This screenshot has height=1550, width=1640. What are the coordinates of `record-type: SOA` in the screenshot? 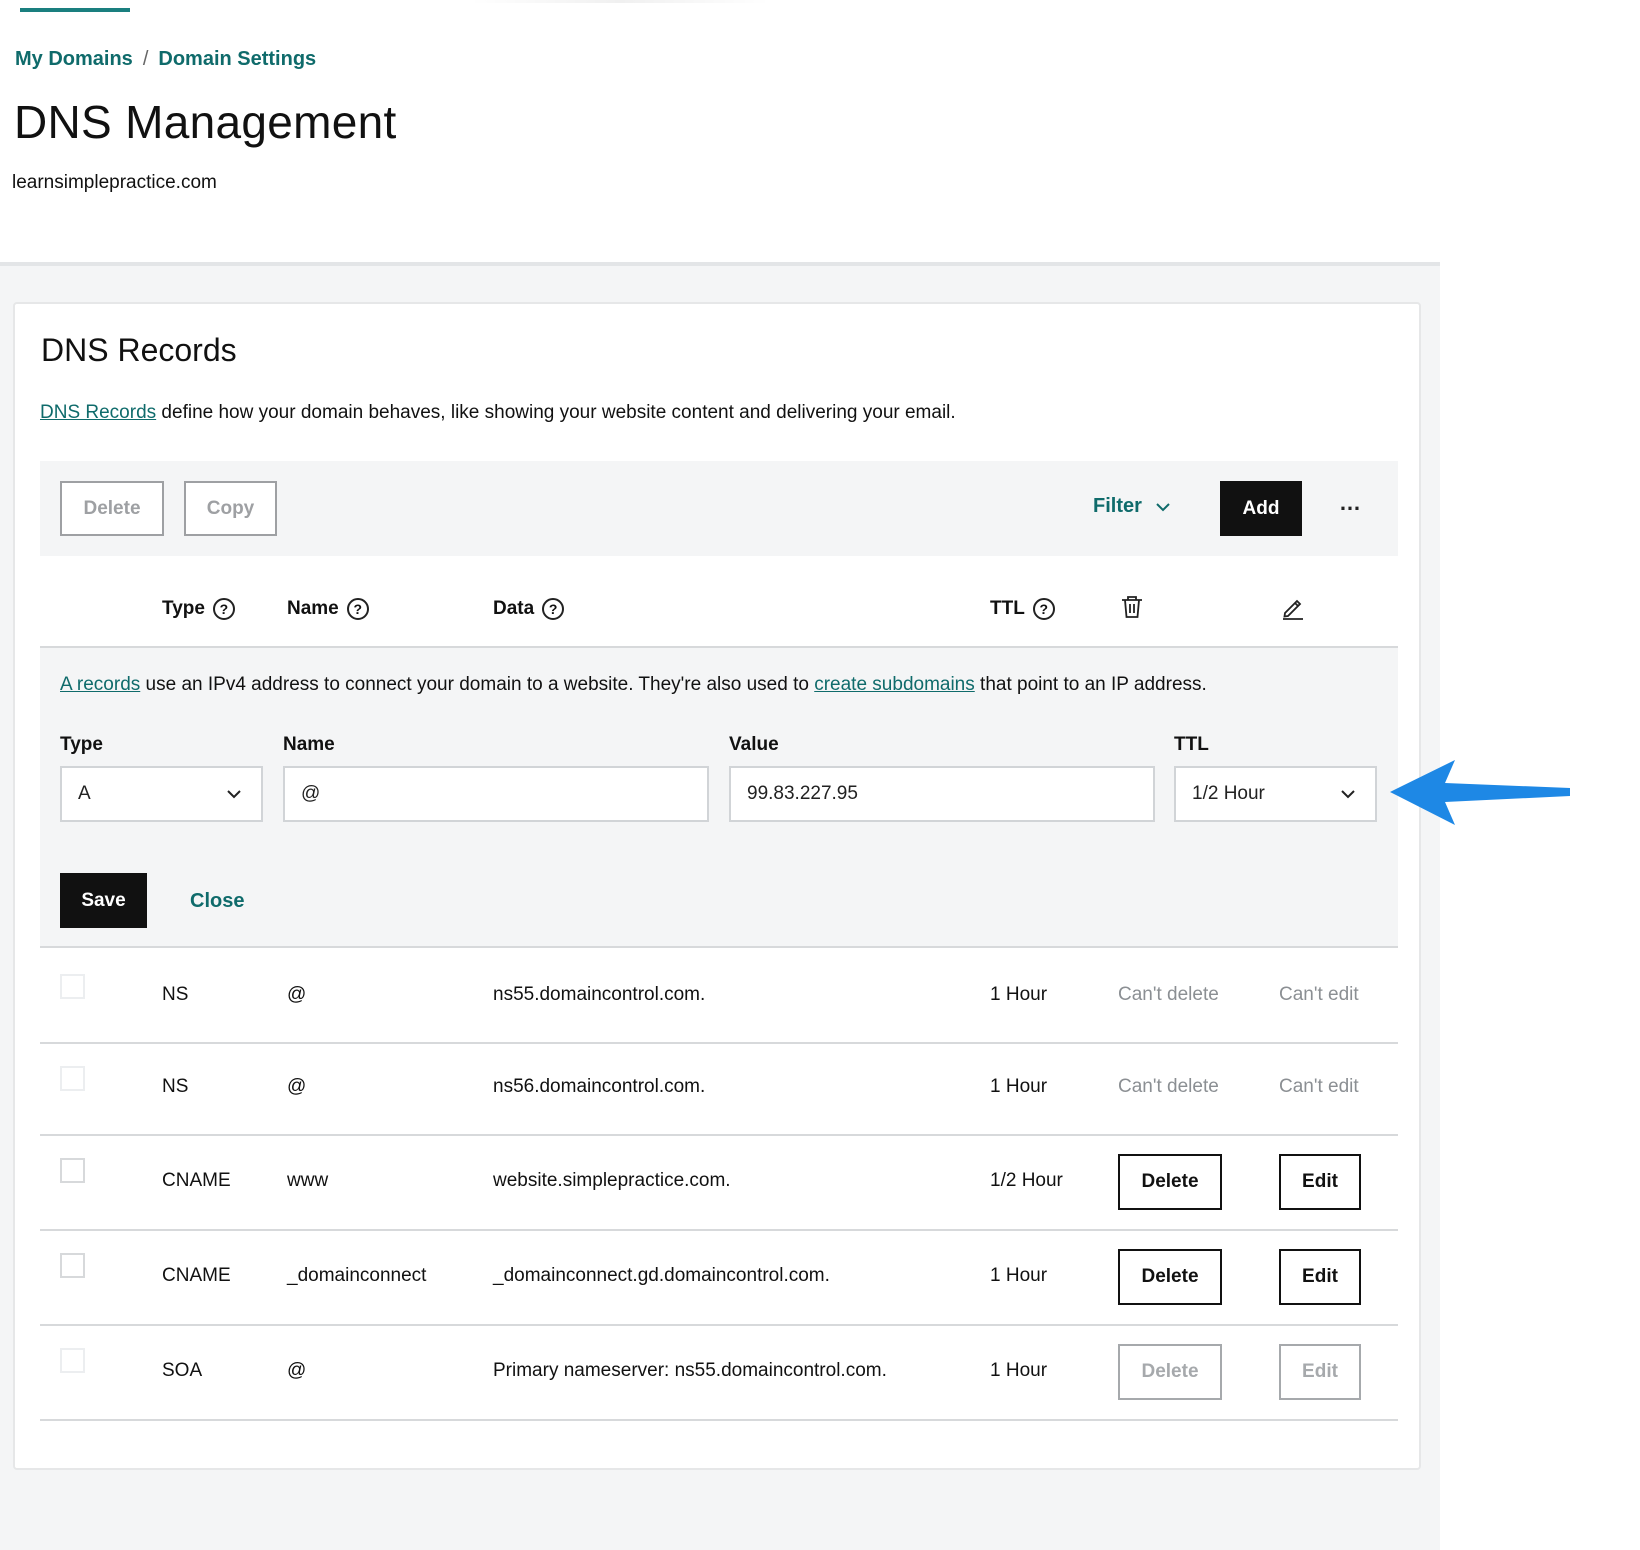 It's located at (182, 1370).